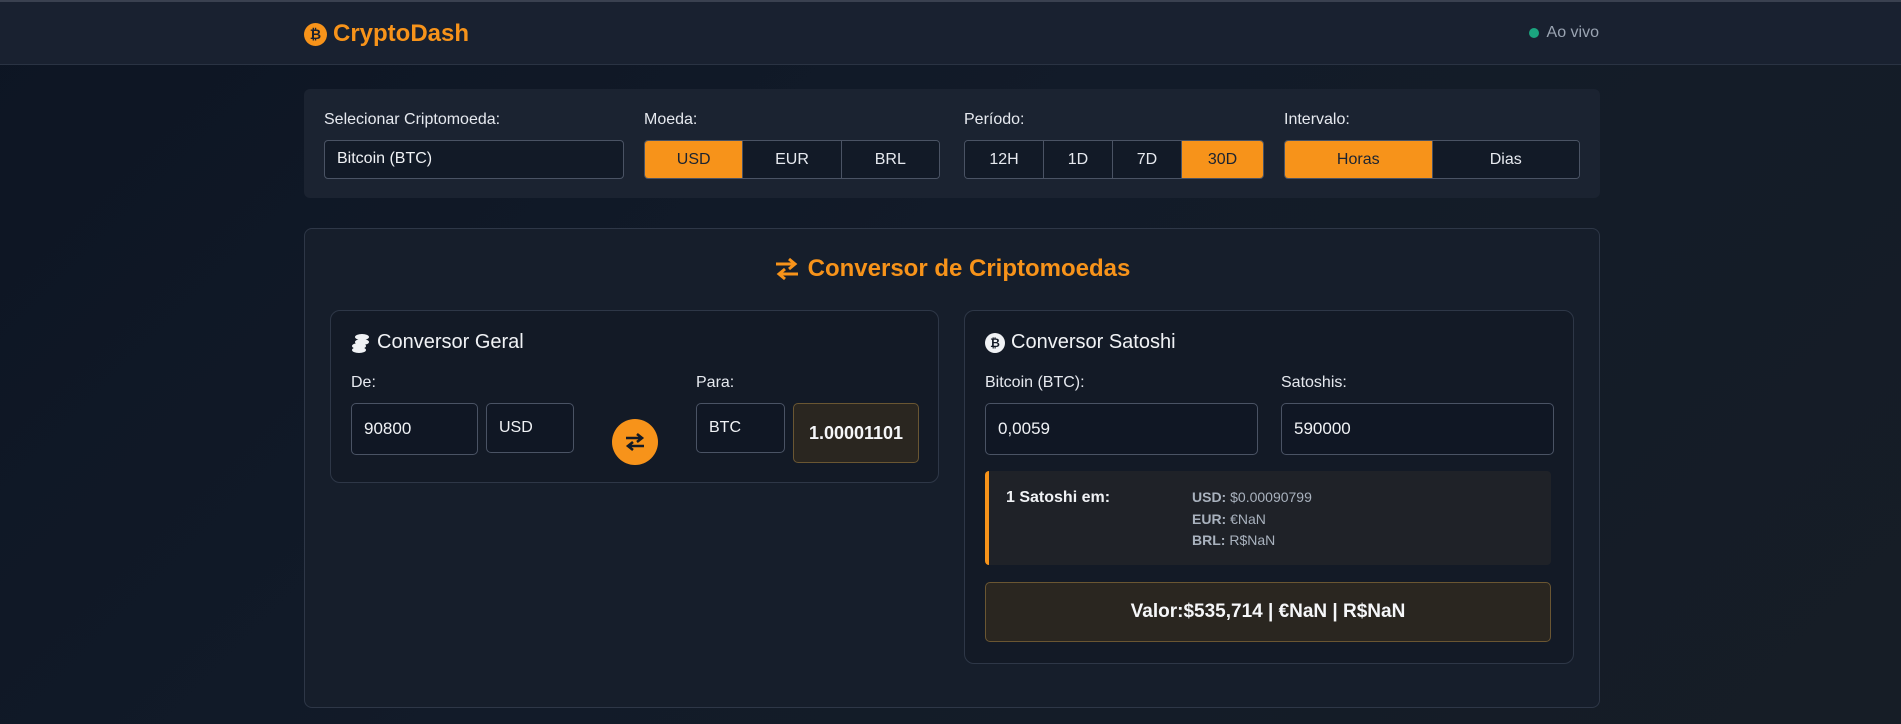 Image resolution: width=1901 pixels, height=724 pixels. Describe the element at coordinates (1417, 429) in the screenshot. I see `sats-input: 590000` at that location.